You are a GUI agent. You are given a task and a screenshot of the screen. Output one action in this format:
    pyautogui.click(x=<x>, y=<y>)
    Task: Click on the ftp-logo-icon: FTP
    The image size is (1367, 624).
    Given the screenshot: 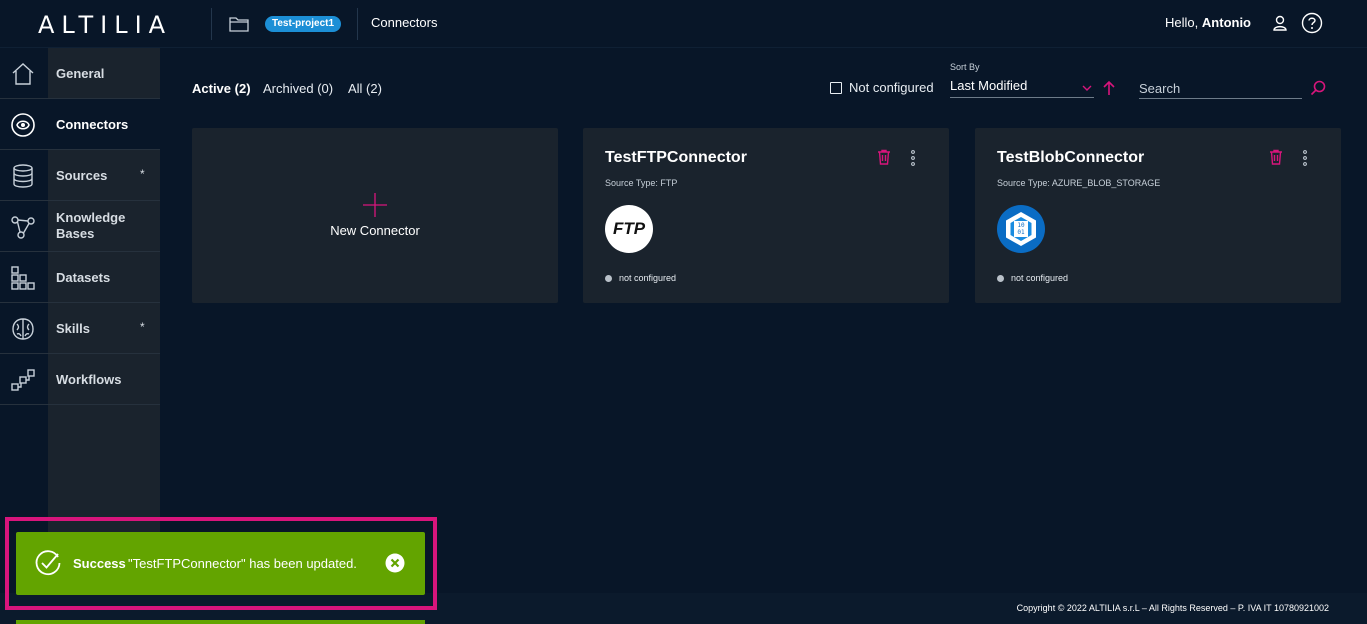 What is the action you would take?
    pyautogui.click(x=629, y=229)
    